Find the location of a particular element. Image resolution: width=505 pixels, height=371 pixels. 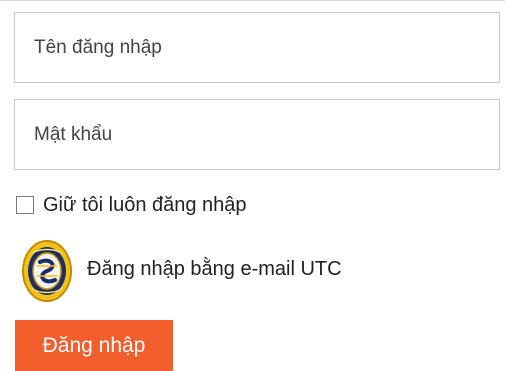

utc-logo-icon is located at coordinates (47, 271).